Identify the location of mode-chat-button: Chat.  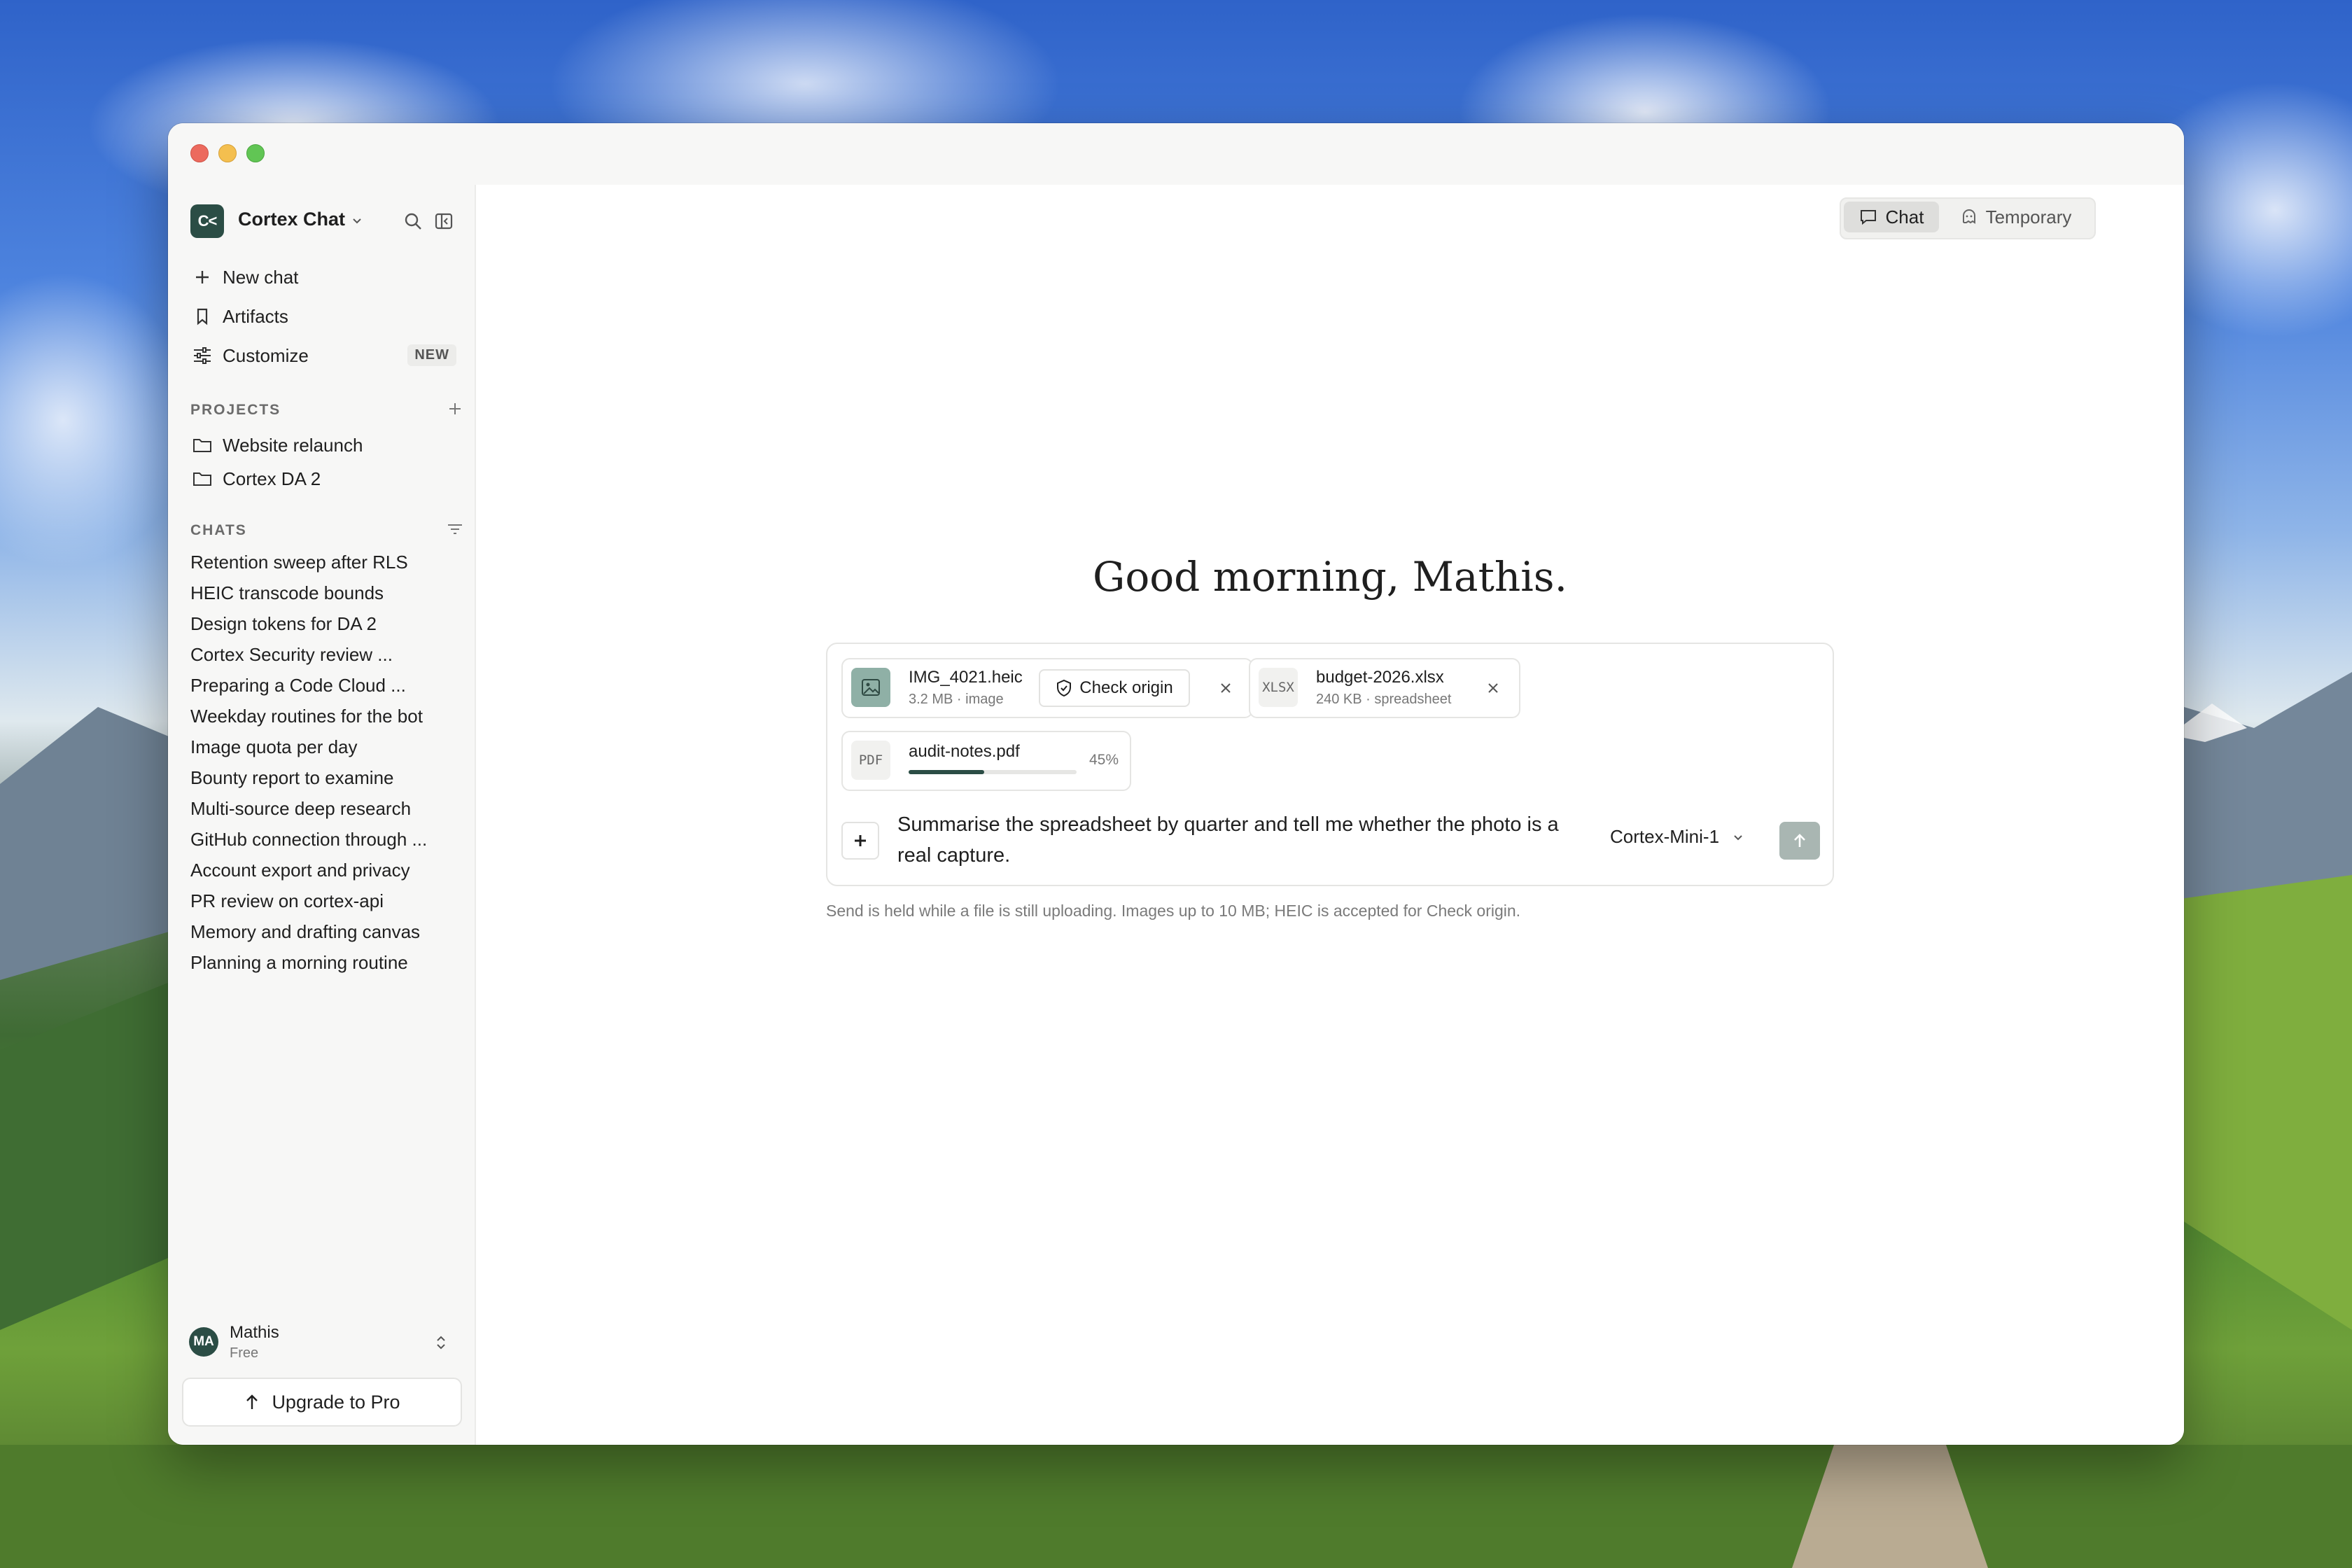
(1891, 217).